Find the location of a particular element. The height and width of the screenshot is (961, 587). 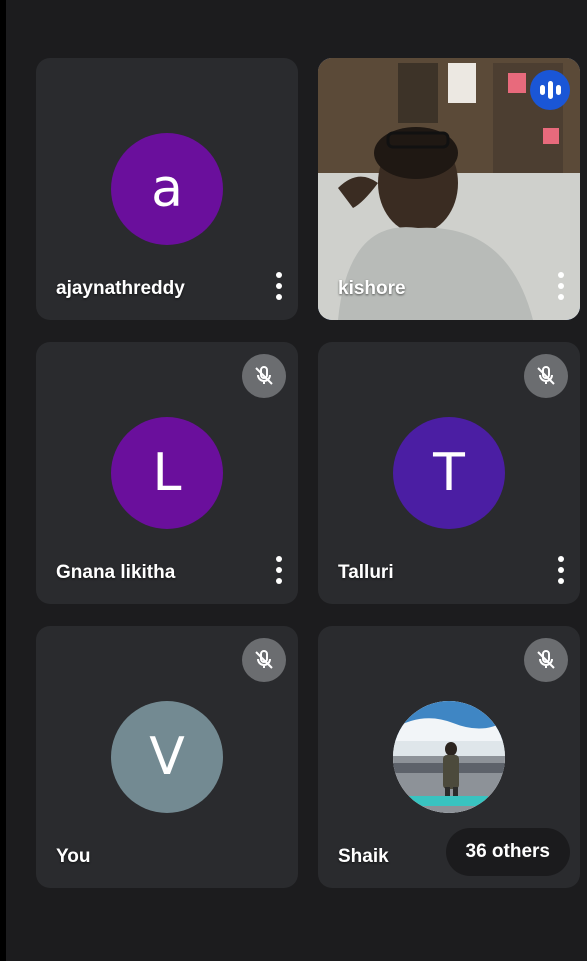

avatar: T is located at coordinates (449, 473).